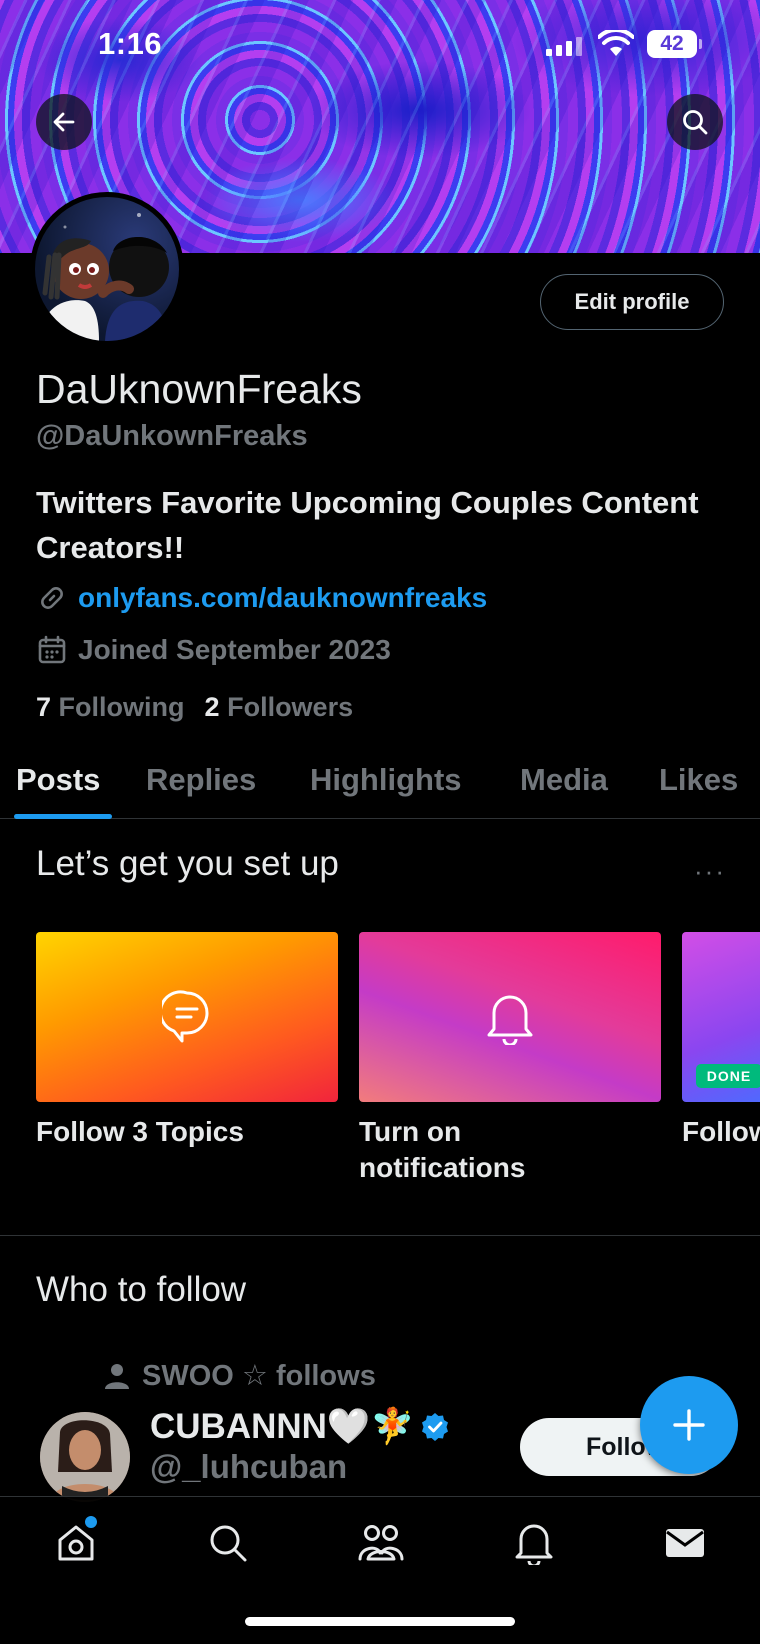 The width and height of the screenshot is (760, 1644). I want to click on tab-posts: Posts, so click(58, 780).